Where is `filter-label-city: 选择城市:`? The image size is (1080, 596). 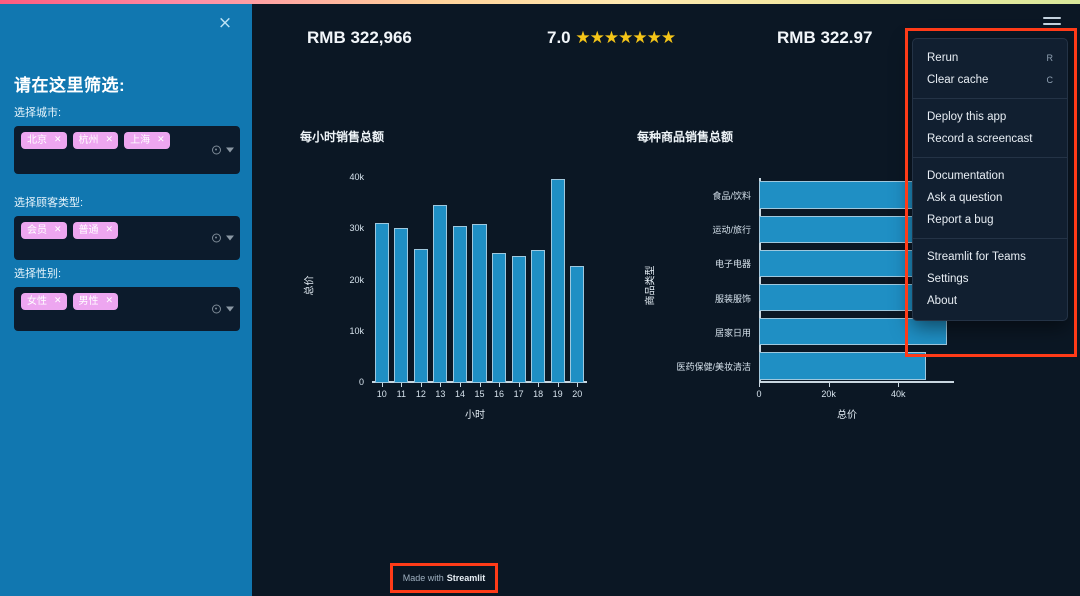 filter-label-city: 选择城市: is located at coordinates (38, 113).